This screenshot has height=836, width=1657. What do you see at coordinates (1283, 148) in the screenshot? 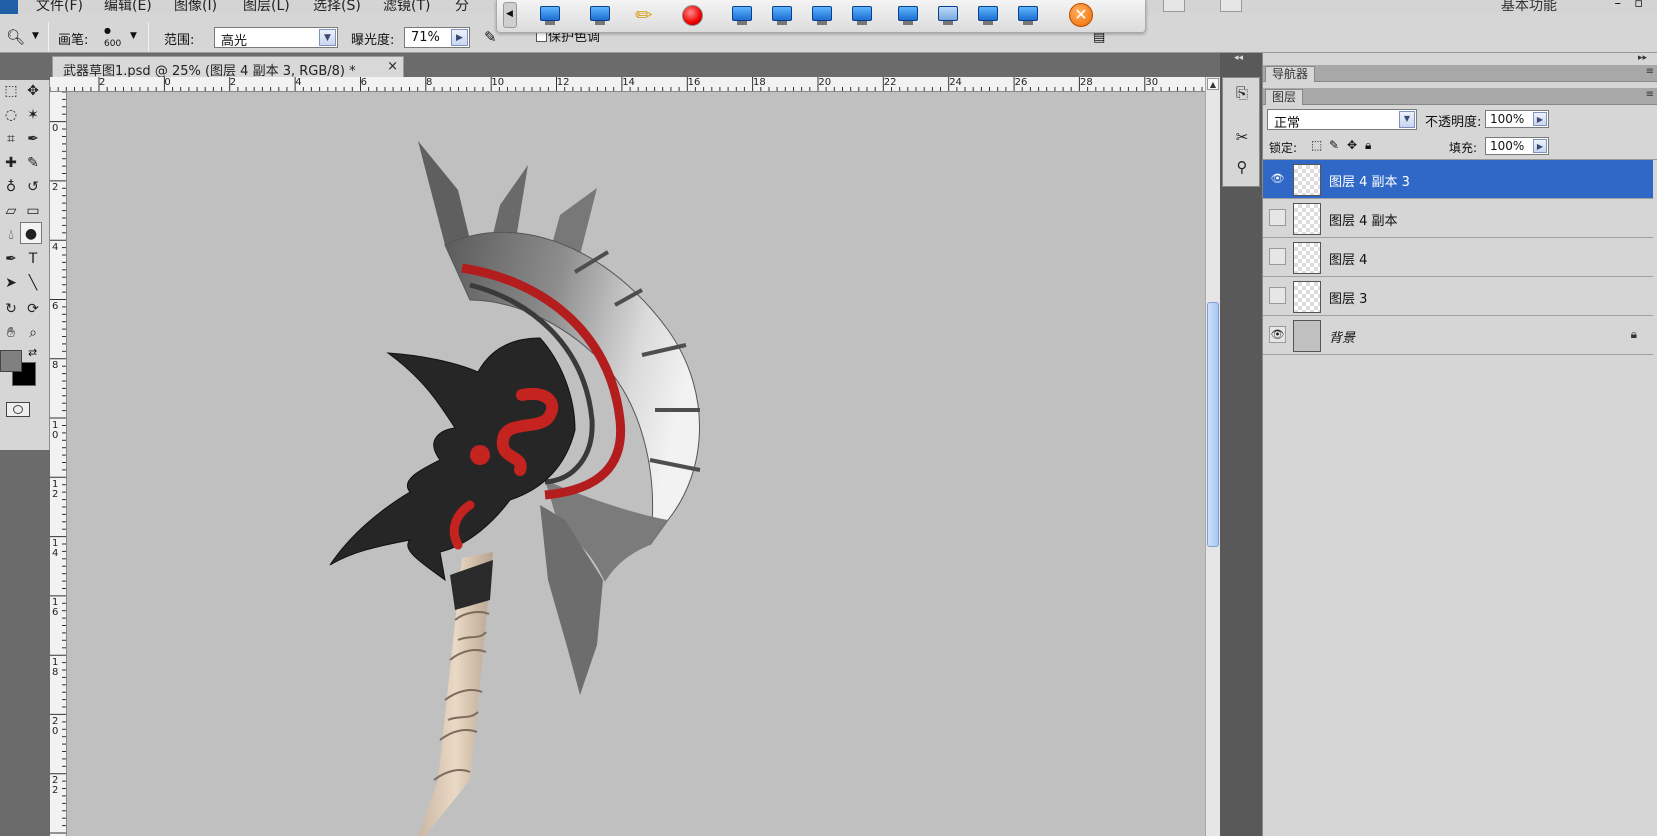
I see `lock-label: 锁定:` at bounding box center [1283, 148].